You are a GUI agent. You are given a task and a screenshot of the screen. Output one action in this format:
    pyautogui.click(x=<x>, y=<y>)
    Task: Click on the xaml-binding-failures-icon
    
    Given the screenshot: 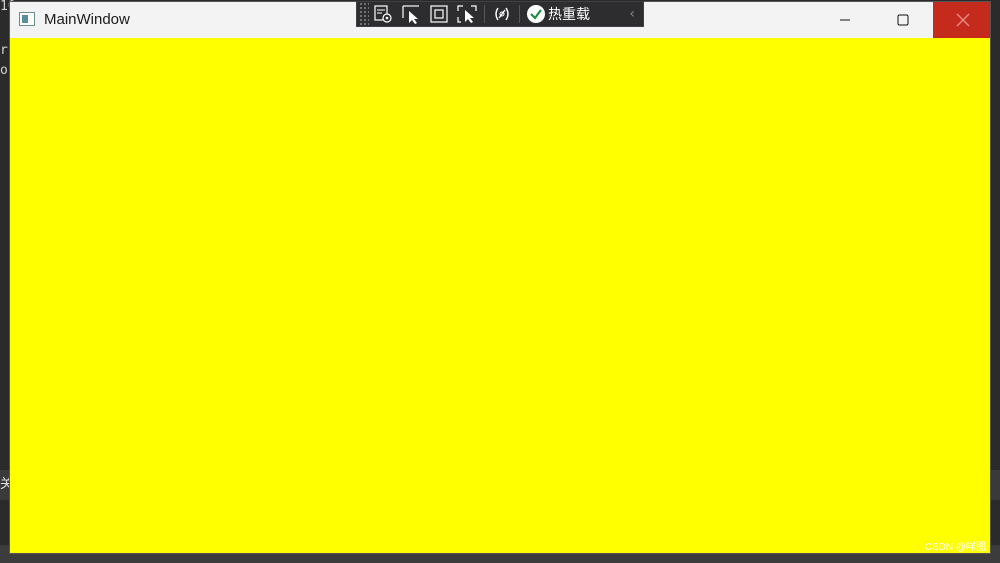 What is the action you would take?
    pyautogui.click(x=502, y=14)
    